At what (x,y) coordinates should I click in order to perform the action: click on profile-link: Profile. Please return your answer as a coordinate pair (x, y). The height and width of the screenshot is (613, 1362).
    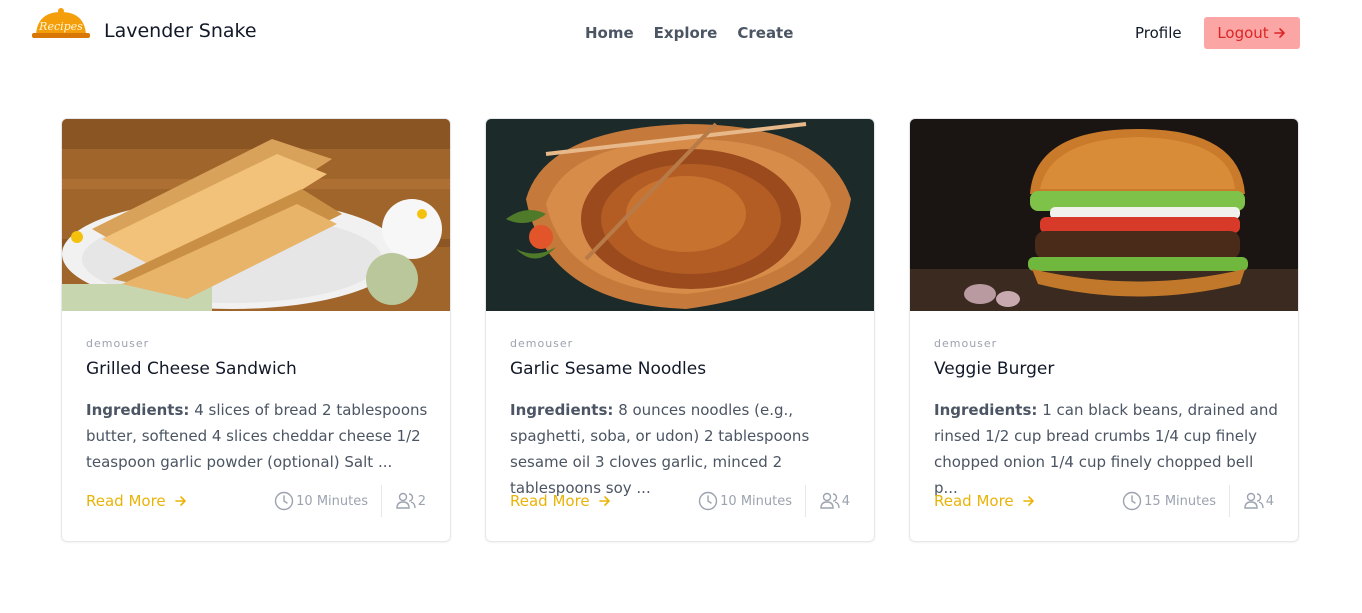
    Looking at the image, I should click on (1158, 33).